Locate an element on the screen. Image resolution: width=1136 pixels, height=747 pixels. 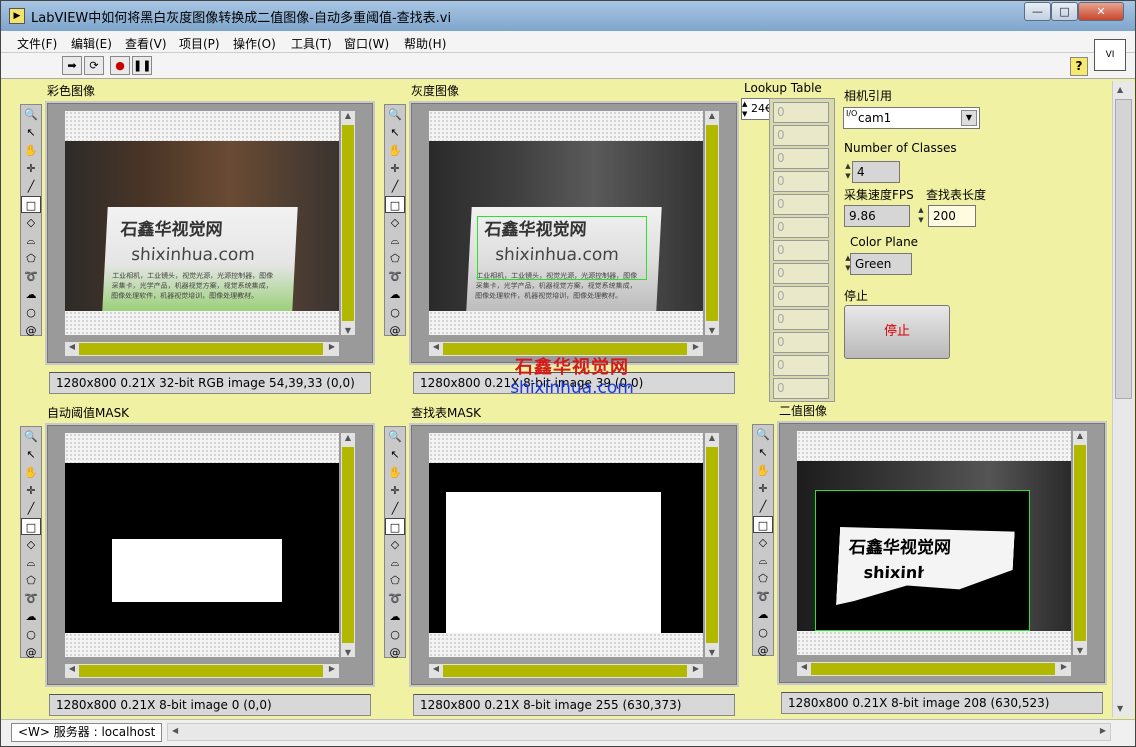
maximize-button: □ is located at coordinates (1064, 11).